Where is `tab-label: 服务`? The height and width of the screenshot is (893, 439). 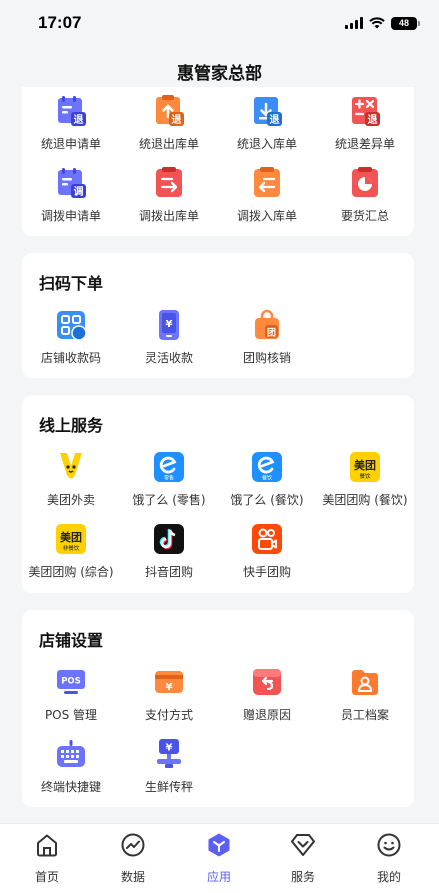
tab-label: 服务 is located at coordinates (302, 877).